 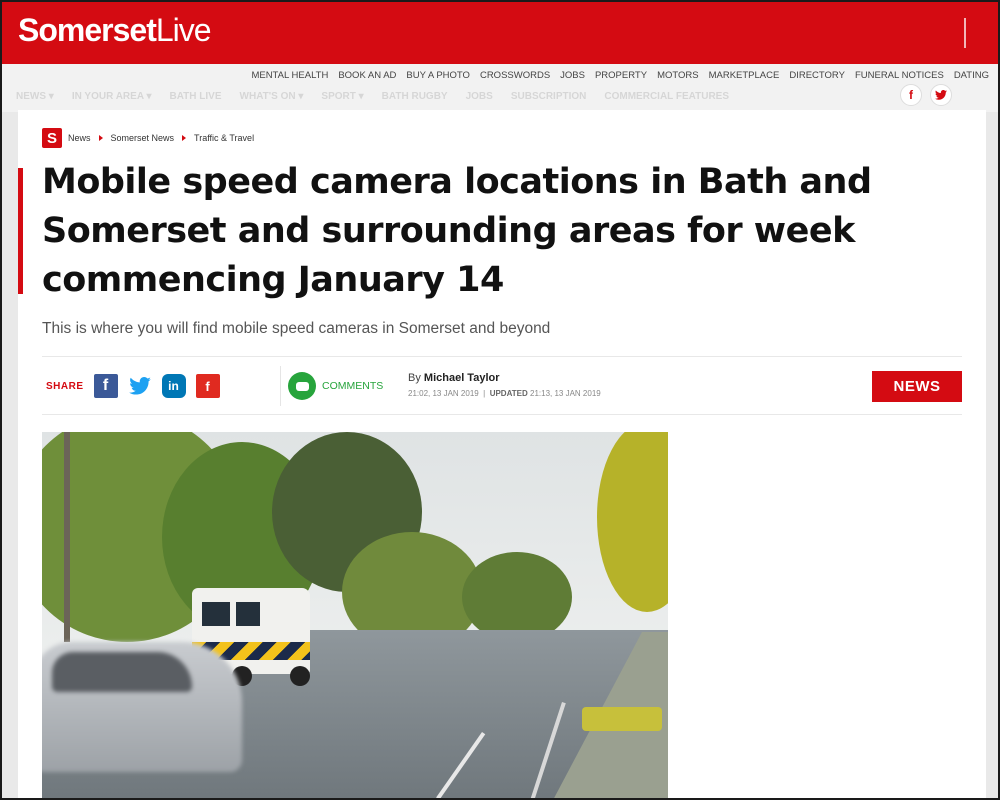 What do you see at coordinates (173, 386) in the screenshot?
I see `linkedin-share-icon: in` at bounding box center [173, 386].